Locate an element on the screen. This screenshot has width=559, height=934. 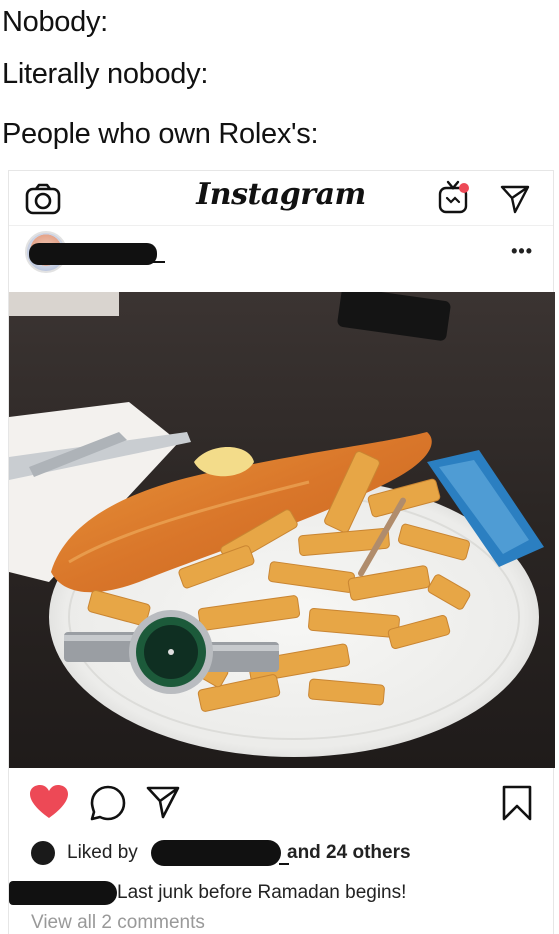
username-redaction-tail is located at coordinates (157, 262).